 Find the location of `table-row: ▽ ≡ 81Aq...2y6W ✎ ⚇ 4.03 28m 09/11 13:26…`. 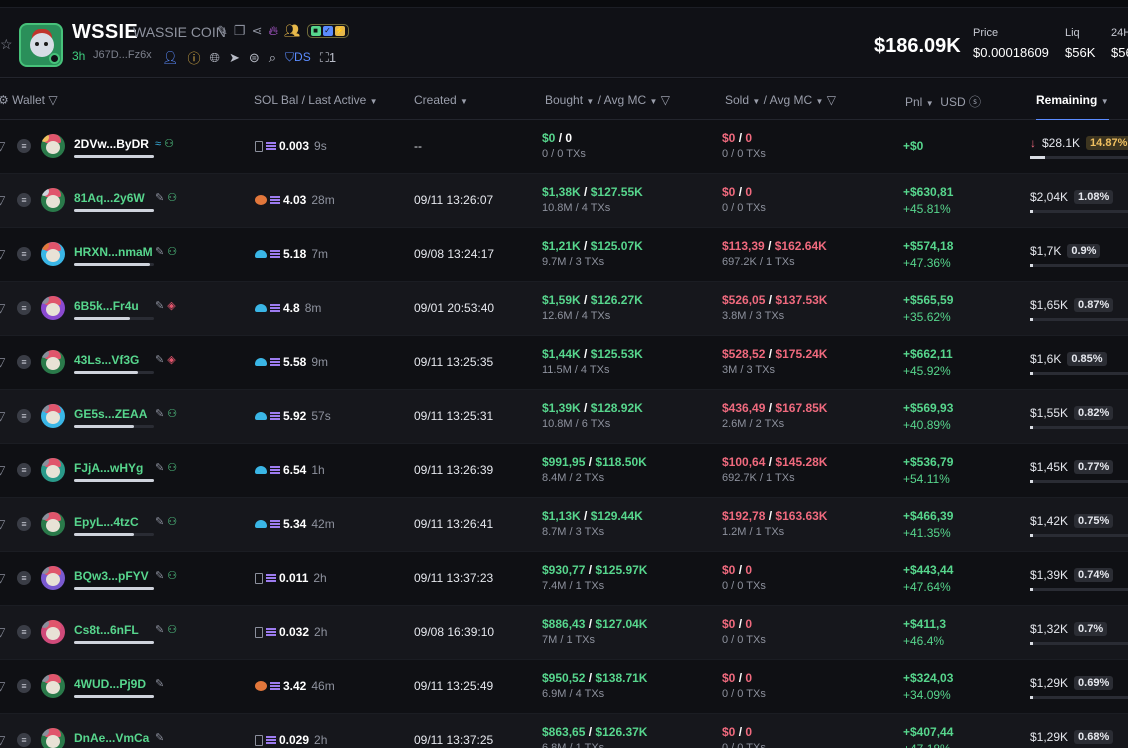

table-row: ▽ ≡ 81Aq...2y6W ✎ ⚇ 4.03 28m 09/11 13:26… is located at coordinates (564, 201).